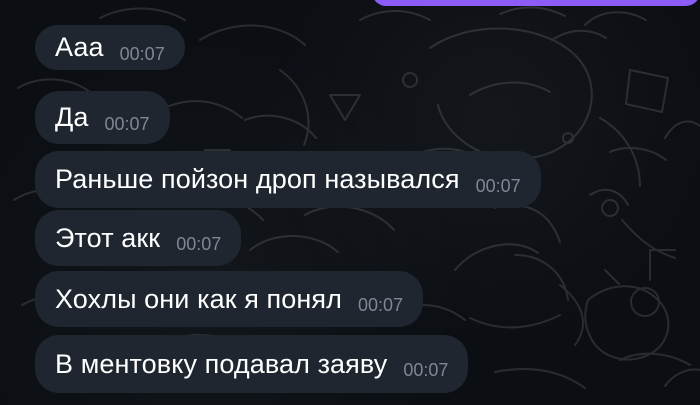 The image size is (700, 405). What do you see at coordinates (110, 47) in the screenshot?
I see `incoming-message-1: Ааа 00:07` at bounding box center [110, 47].